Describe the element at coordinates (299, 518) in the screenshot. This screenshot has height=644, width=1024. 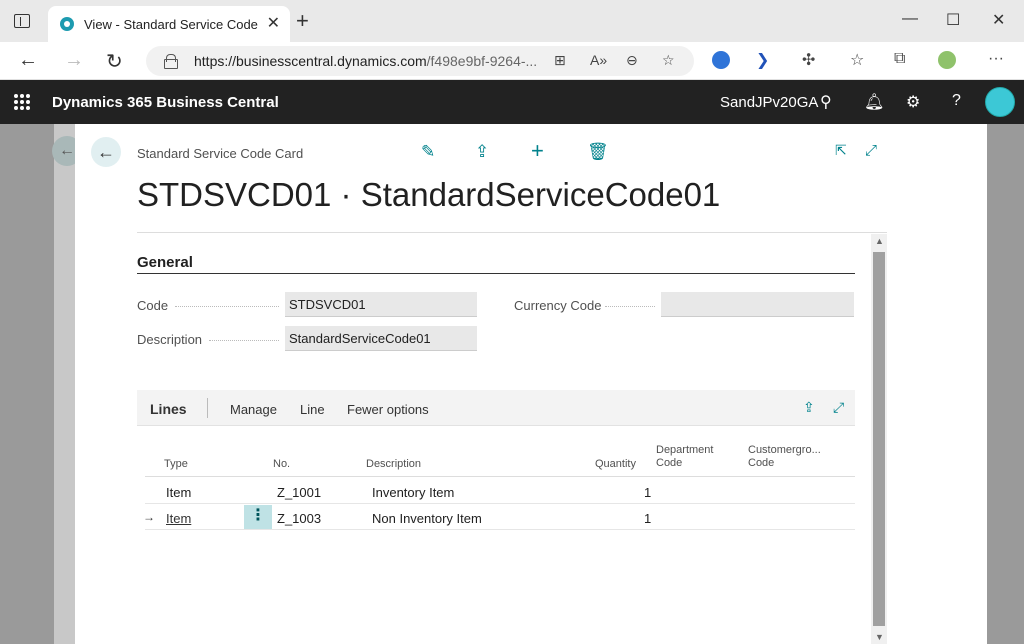
I see `row2-no: Z_1003` at that location.